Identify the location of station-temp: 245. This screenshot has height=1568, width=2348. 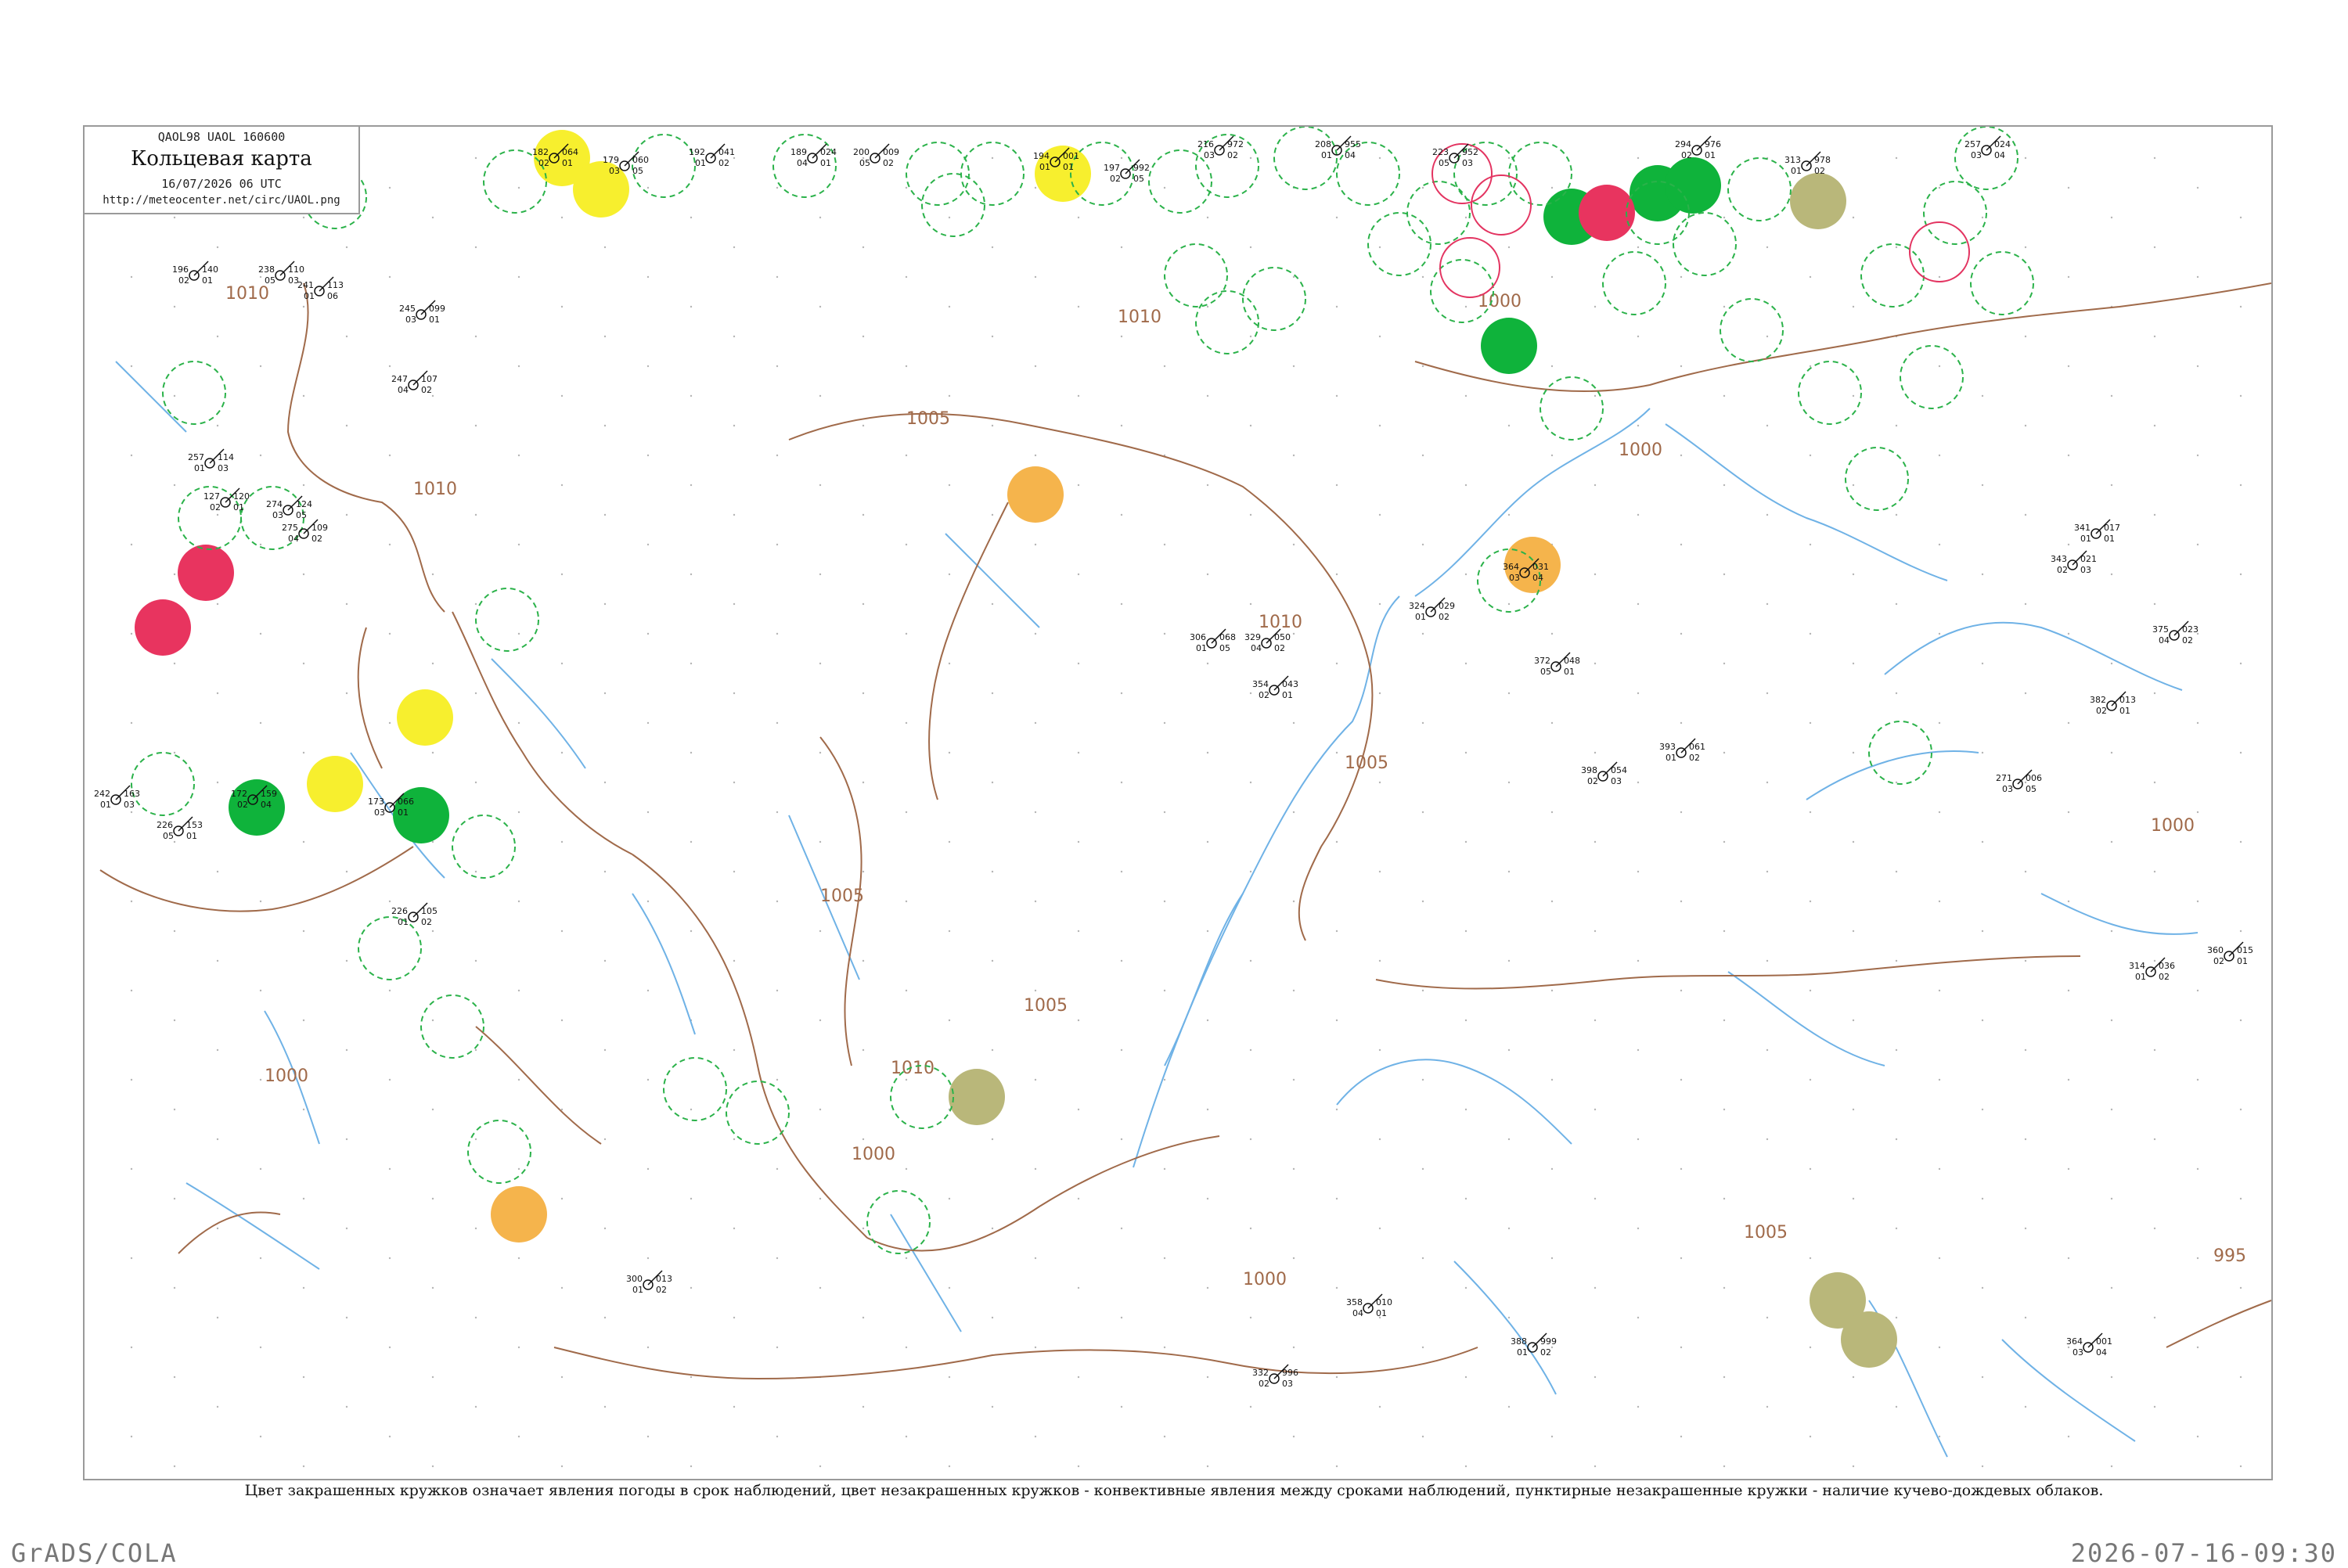
(407, 309).